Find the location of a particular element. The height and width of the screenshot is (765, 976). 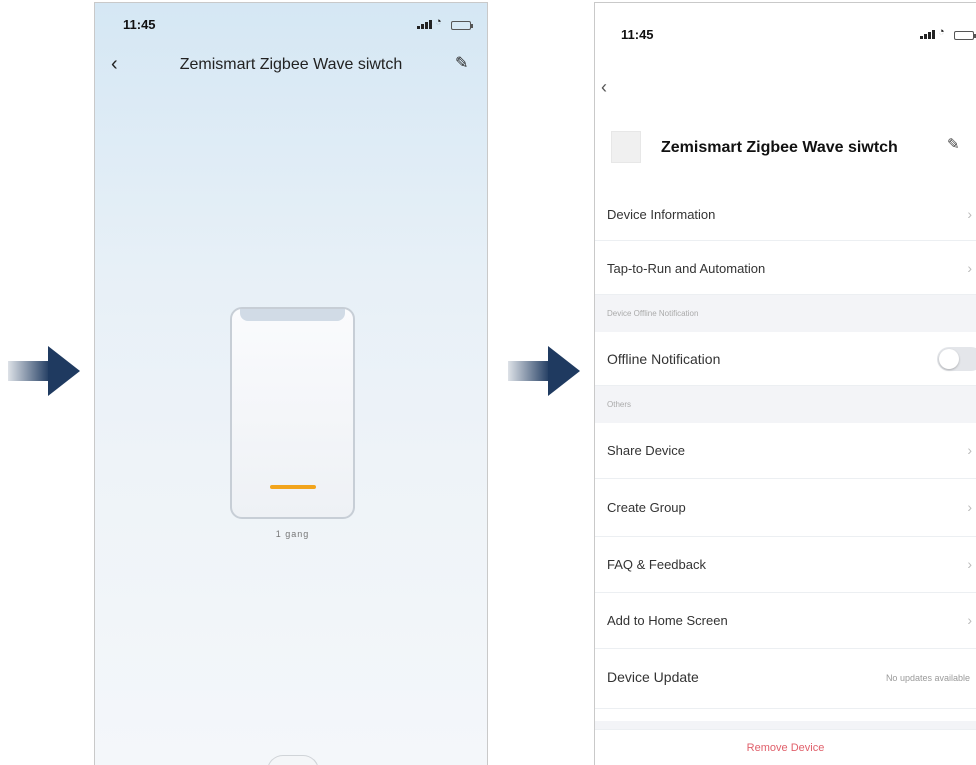

section-others: Others is located at coordinates (785, 404).